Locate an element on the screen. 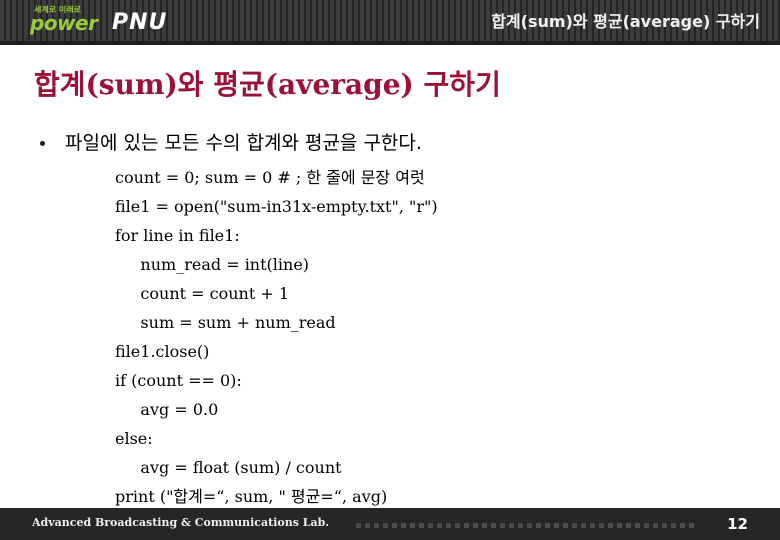  code-line: print ("합계=“, sum, " 평균=“, avg) is located at coordinates (251, 496).